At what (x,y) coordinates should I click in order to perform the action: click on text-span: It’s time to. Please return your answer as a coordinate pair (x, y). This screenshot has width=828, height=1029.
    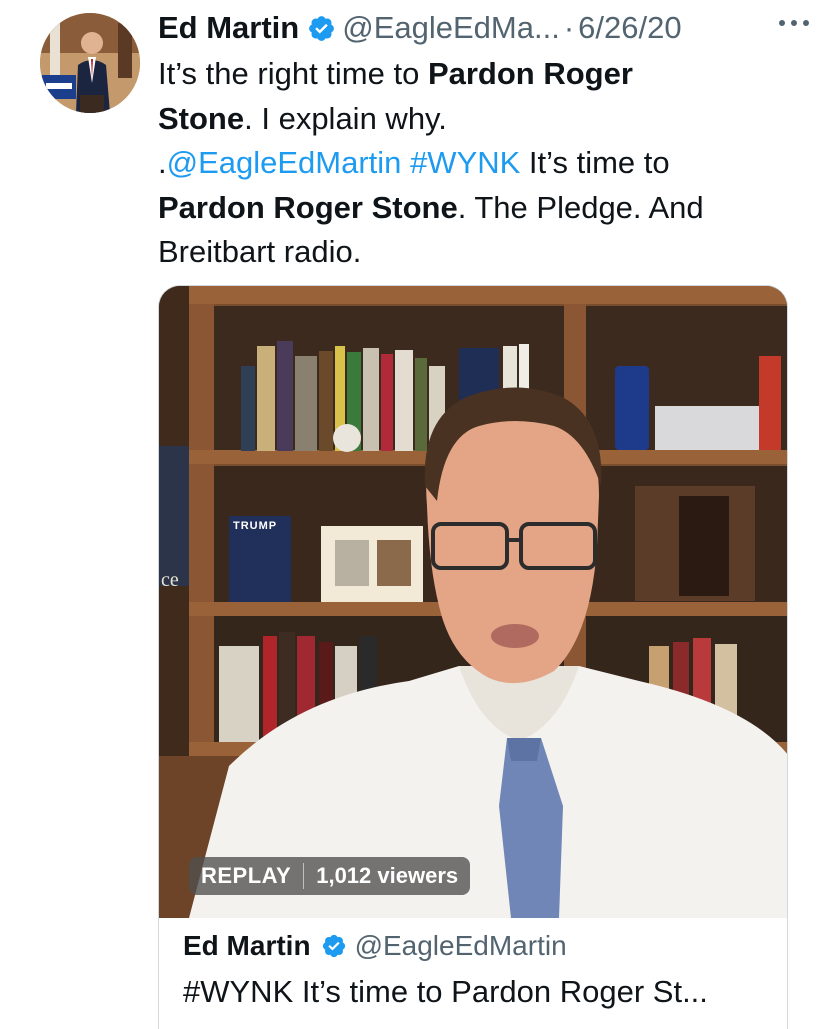
    Looking at the image, I should click on (595, 162).